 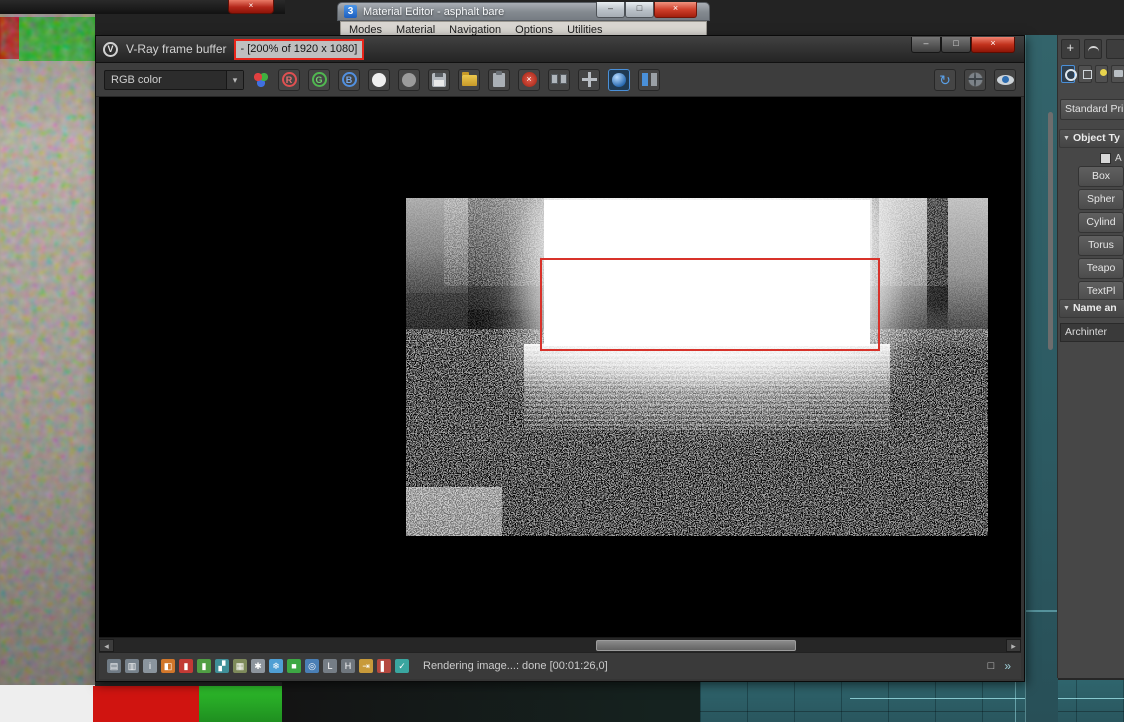 What do you see at coordinates (991, 666) in the screenshot?
I see `detach-icon: □` at bounding box center [991, 666].